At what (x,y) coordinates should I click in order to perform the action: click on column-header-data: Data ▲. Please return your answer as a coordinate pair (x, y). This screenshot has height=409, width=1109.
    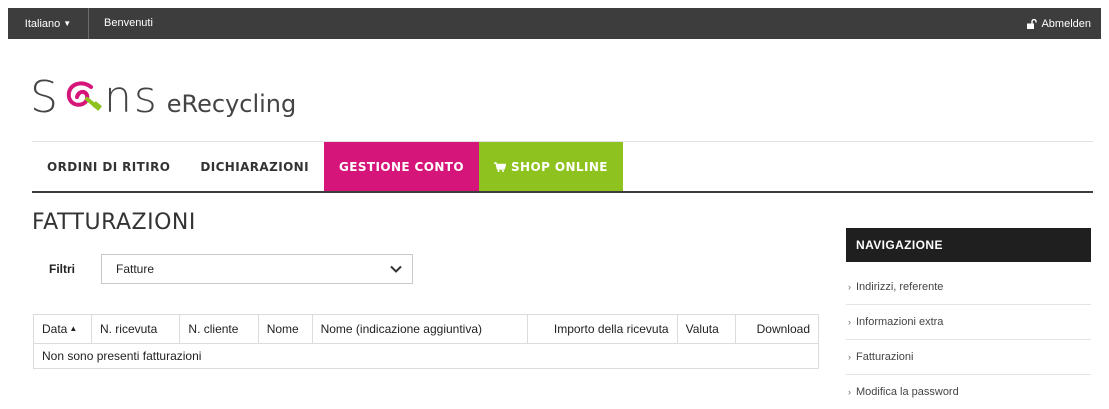
    Looking at the image, I should click on (62, 329).